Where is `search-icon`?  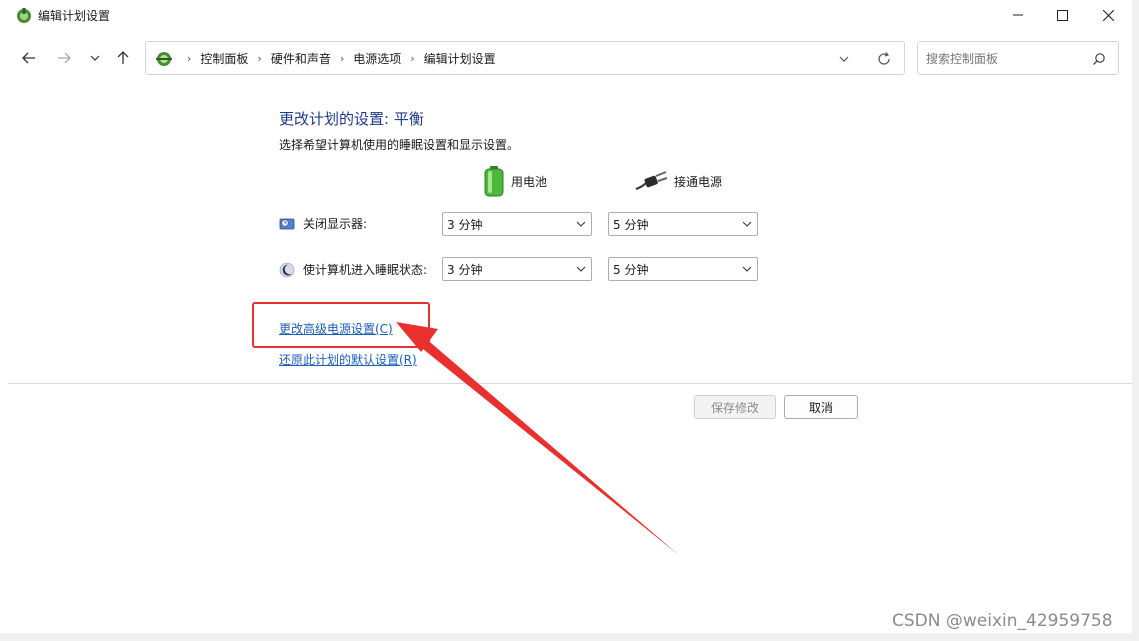 search-icon is located at coordinates (1099, 59).